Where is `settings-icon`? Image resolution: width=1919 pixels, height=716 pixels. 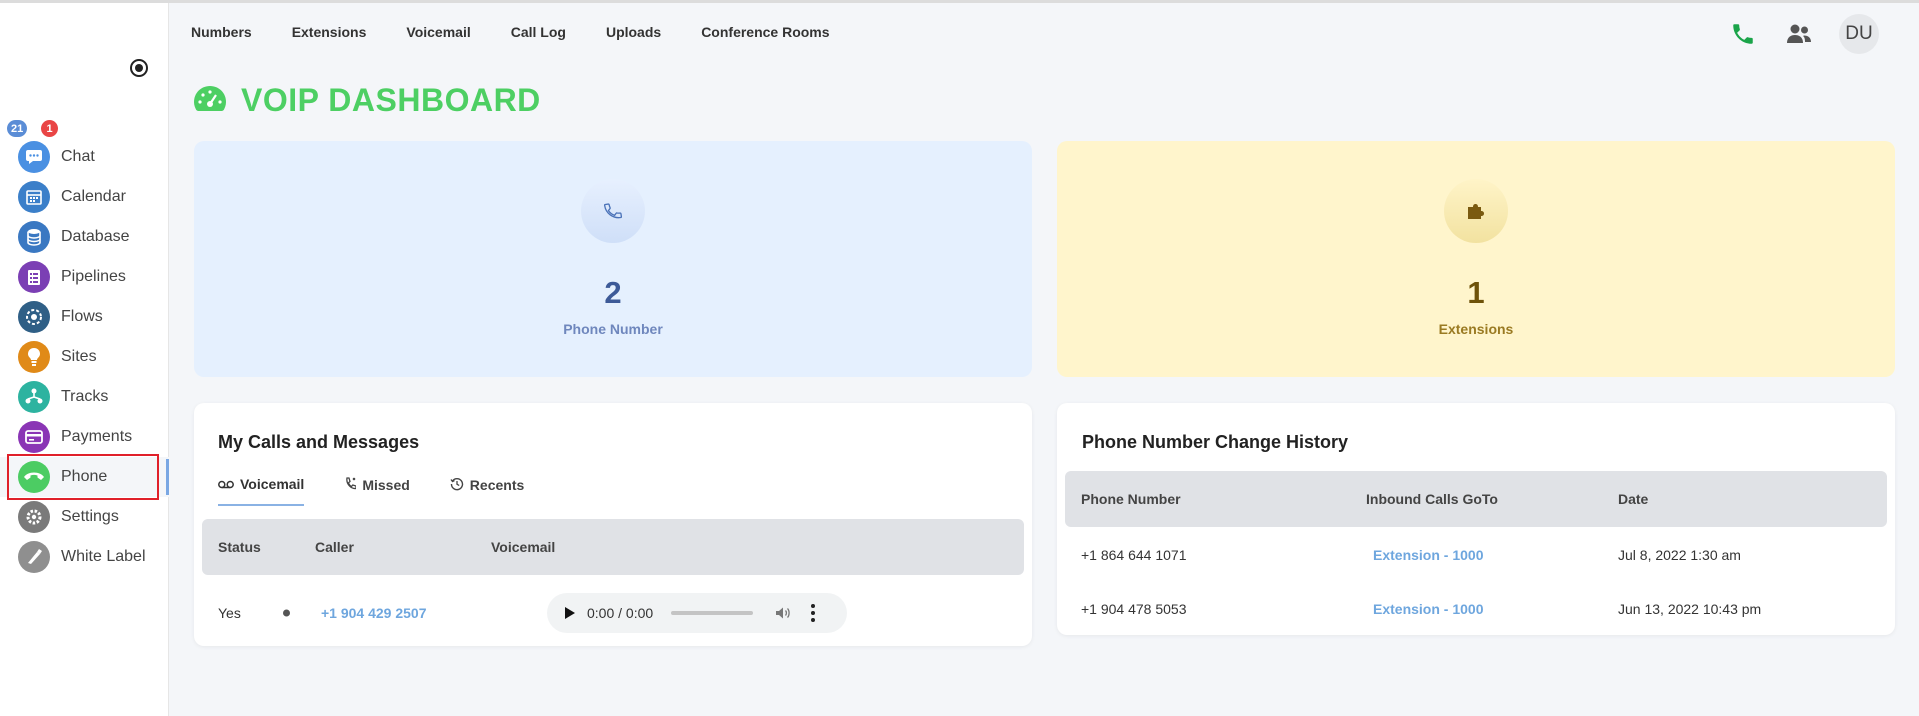 settings-icon is located at coordinates (34, 517).